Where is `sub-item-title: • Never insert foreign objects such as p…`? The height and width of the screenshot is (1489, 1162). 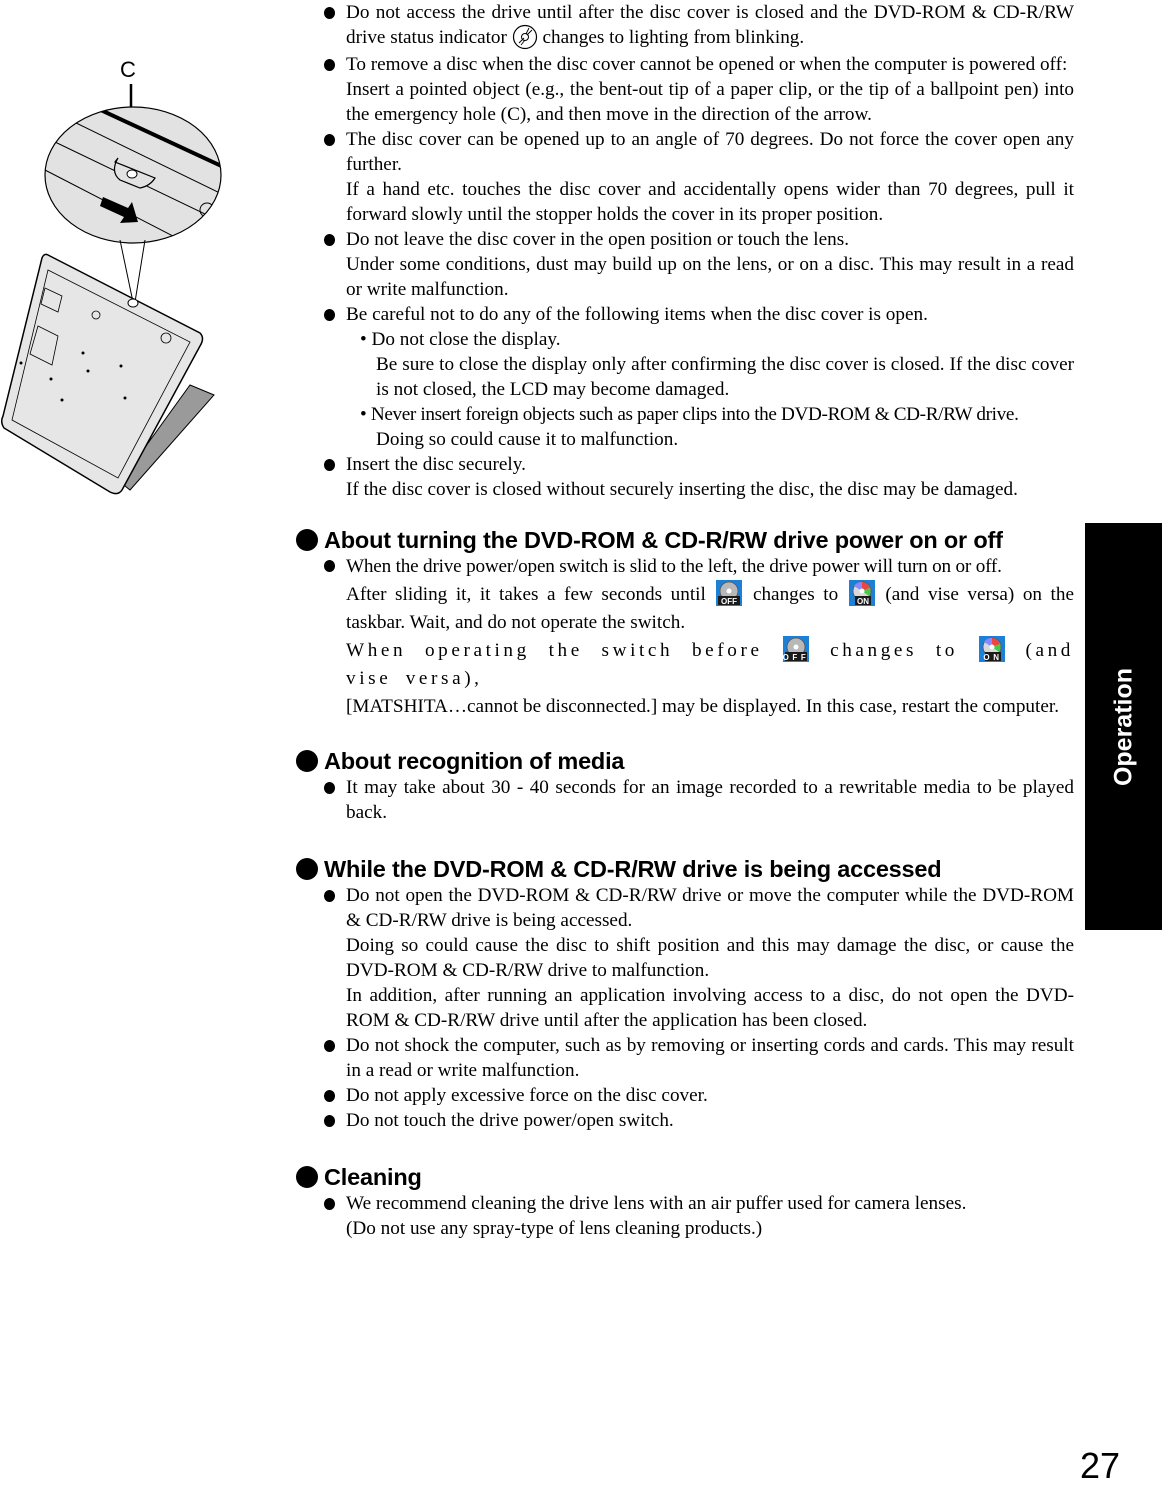 sub-item-title: • Never insert foreign objects such as p… is located at coordinates (689, 414).